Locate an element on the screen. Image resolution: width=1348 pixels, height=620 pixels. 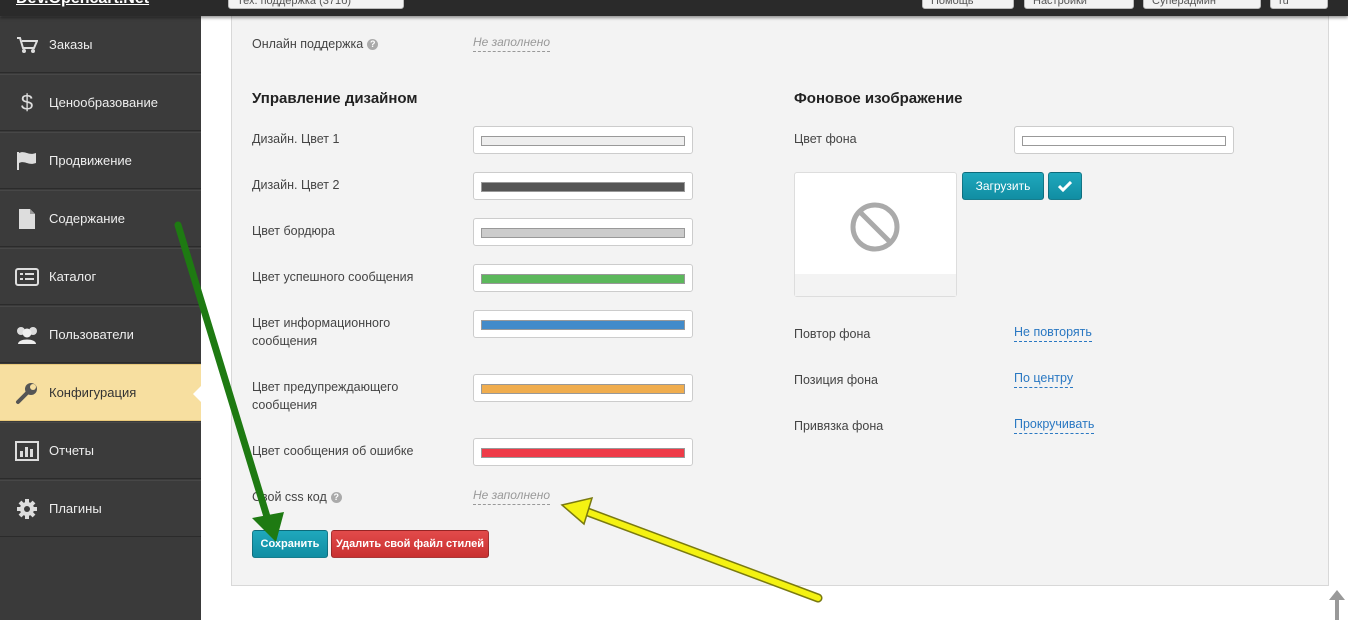
error-color-label: Цвет сообщения об ошибке is located at coordinates (333, 451).